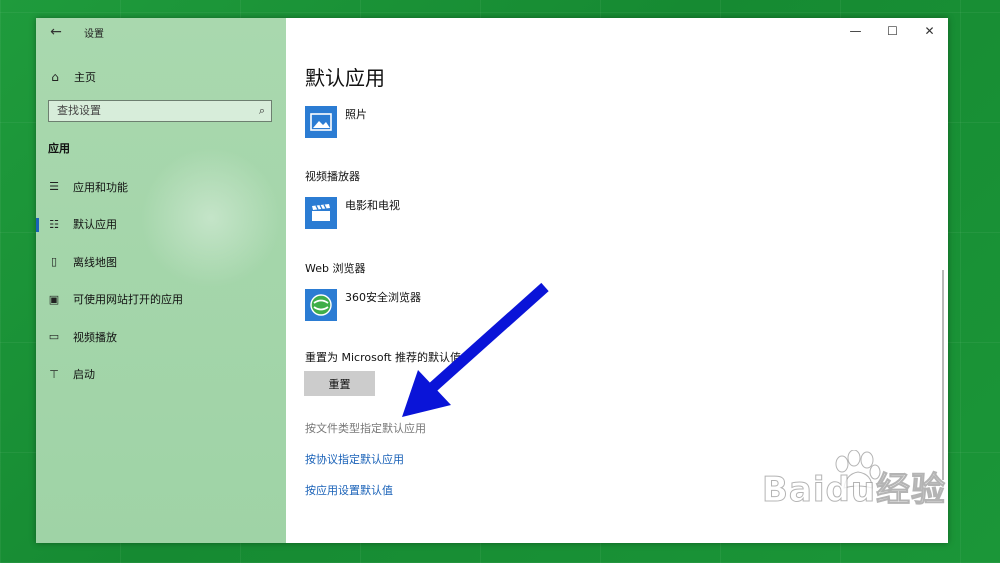 Image resolution: width=1000 pixels, height=563 pixels. What do you see at coordinates (321, 122) in the screenshot?
I see `photos-icon` at bounding box center [321, 122].